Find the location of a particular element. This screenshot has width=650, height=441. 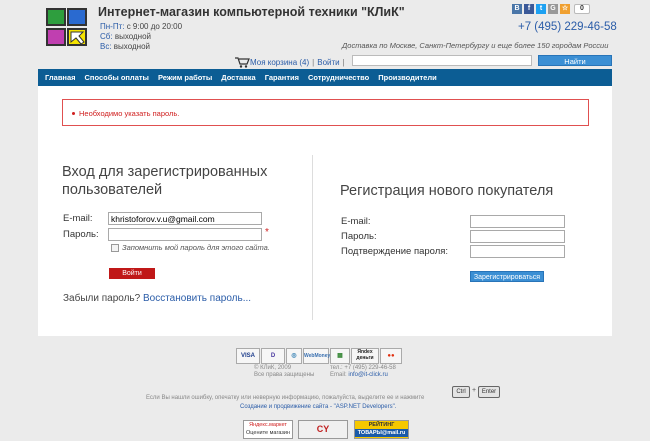

column-divider is located at coordinates (312, 237).